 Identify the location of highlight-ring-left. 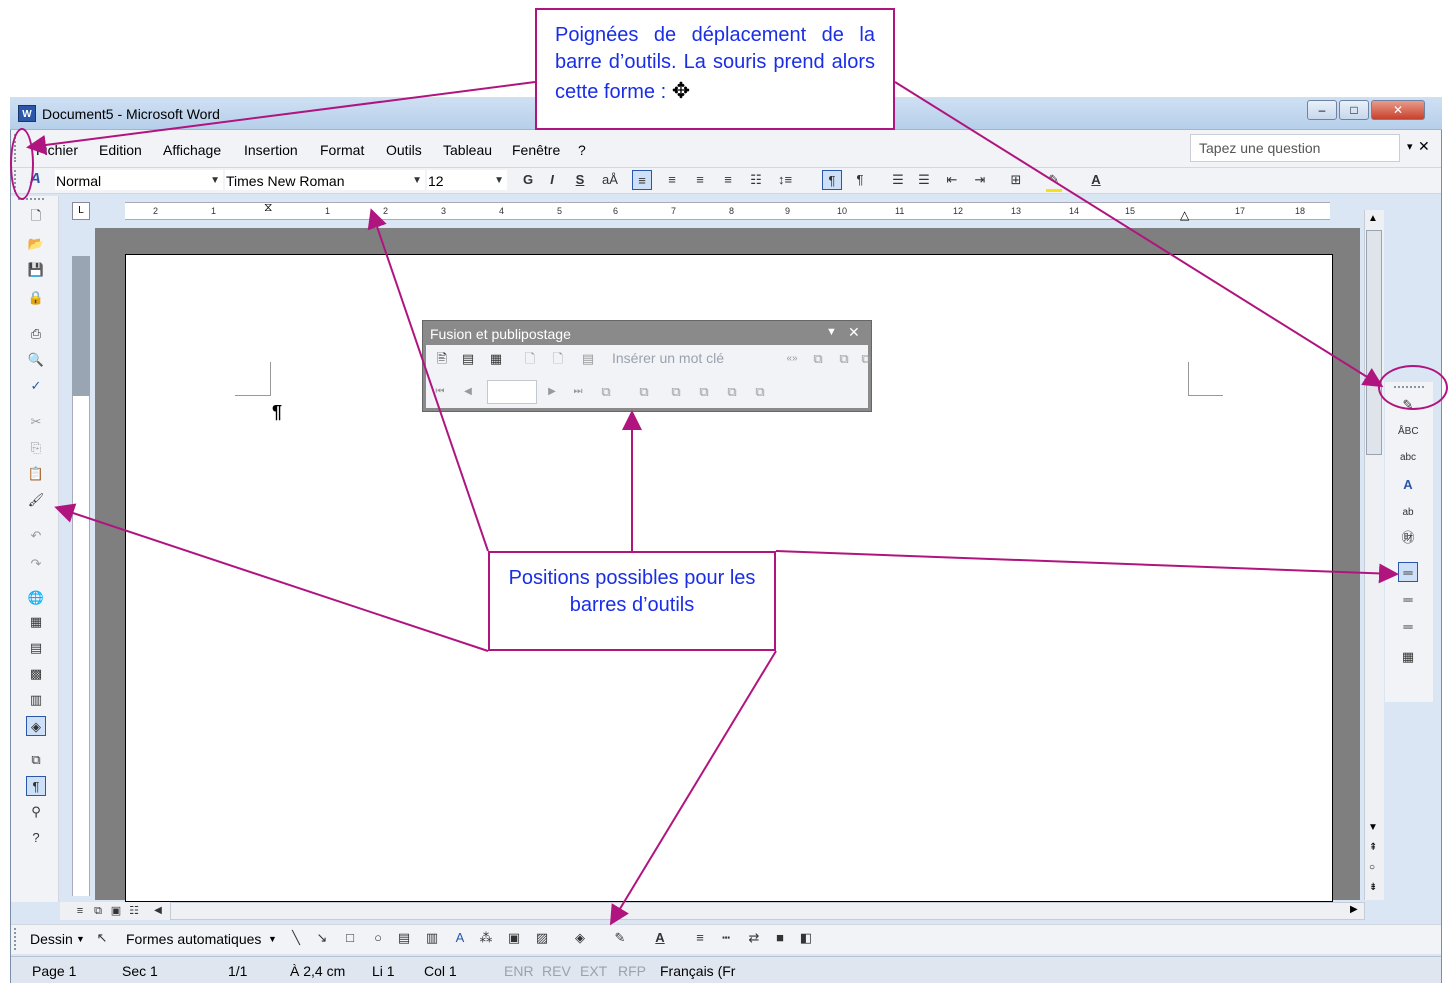
(22, 164).